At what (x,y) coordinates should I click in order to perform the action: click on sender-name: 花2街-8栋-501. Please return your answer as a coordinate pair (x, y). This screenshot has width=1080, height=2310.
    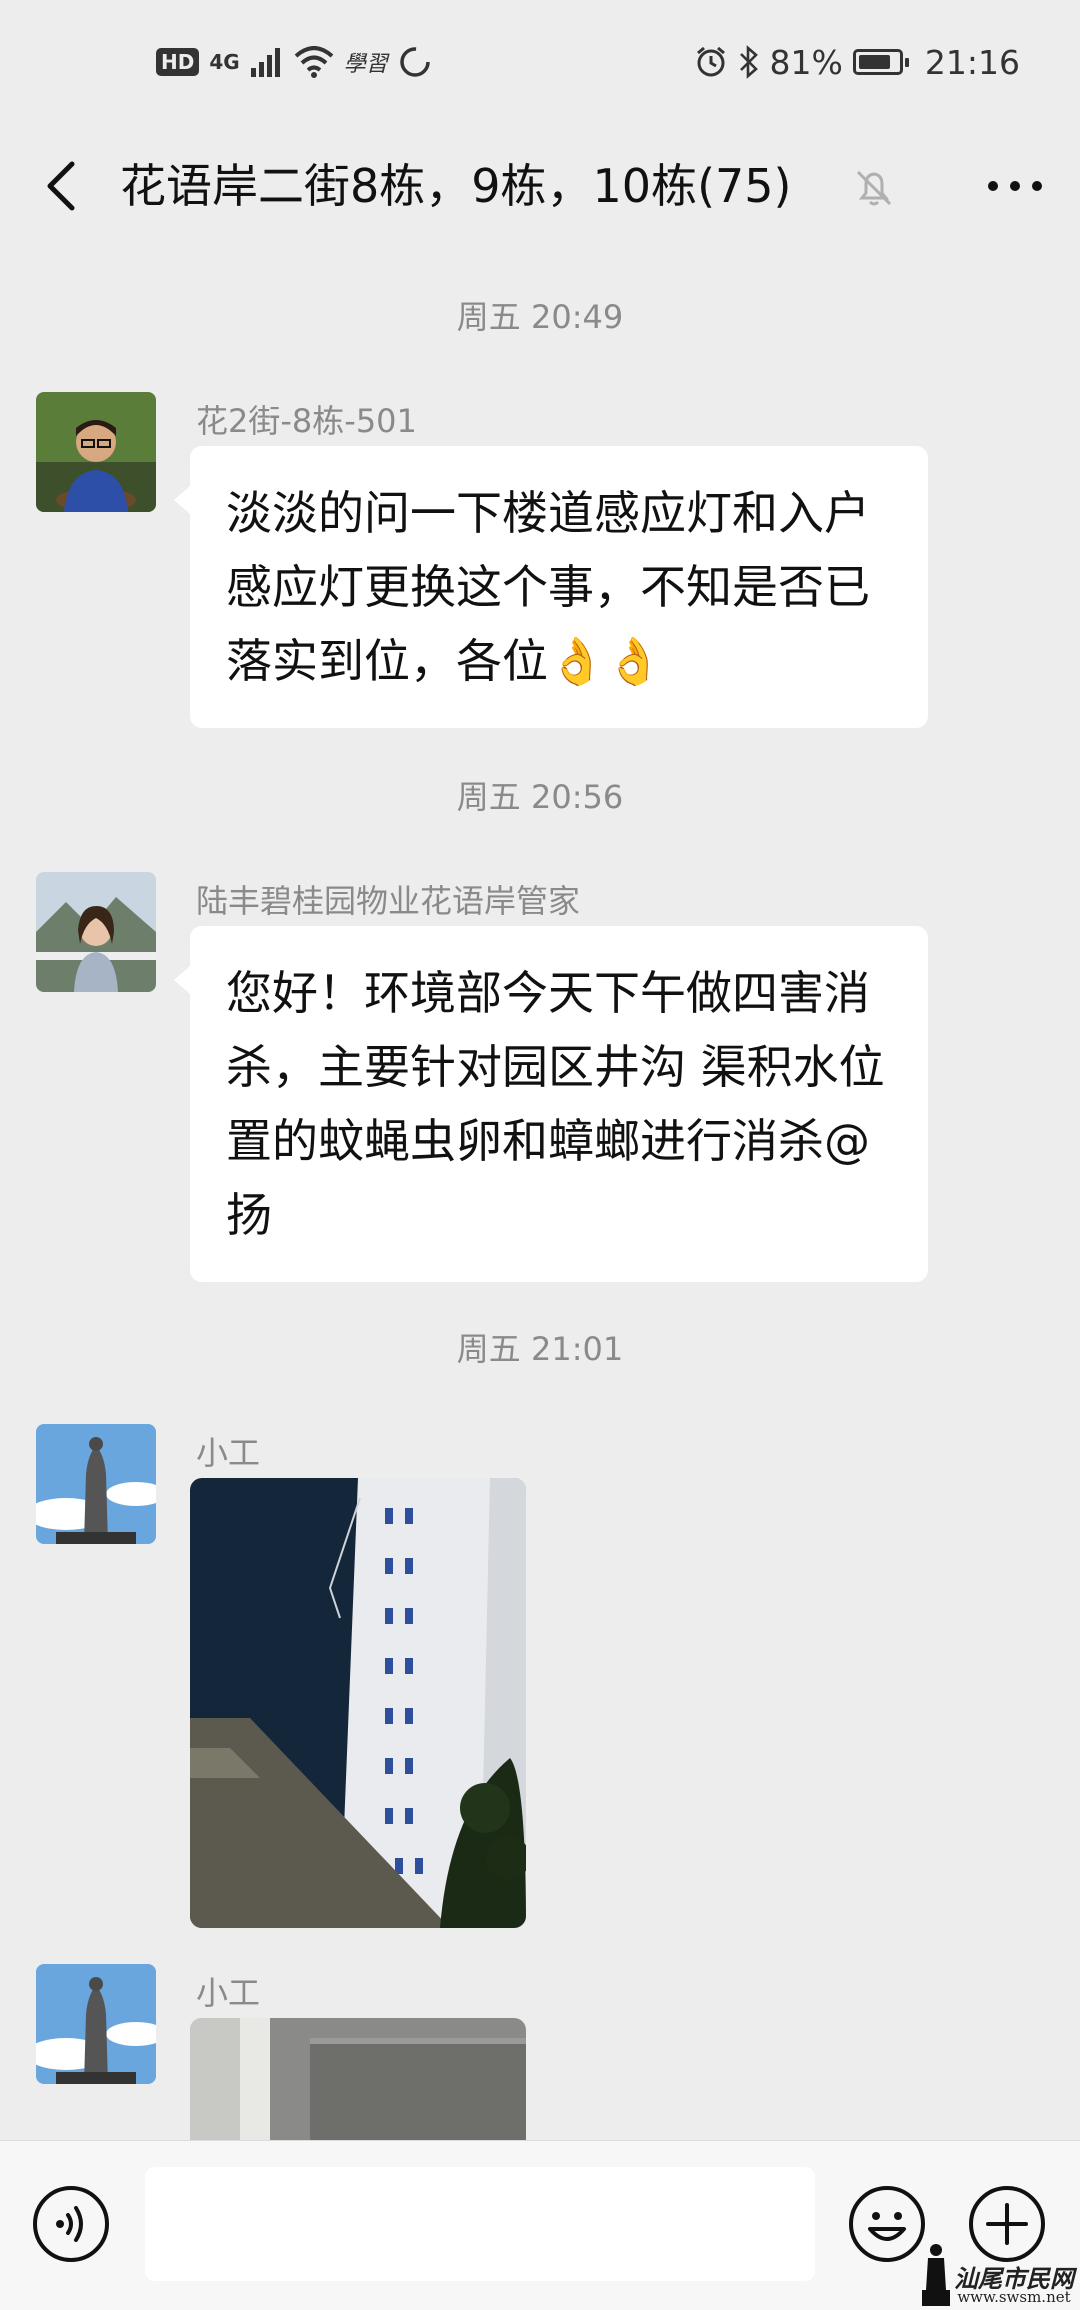
    Looking at the image, I should click on (306, 421).